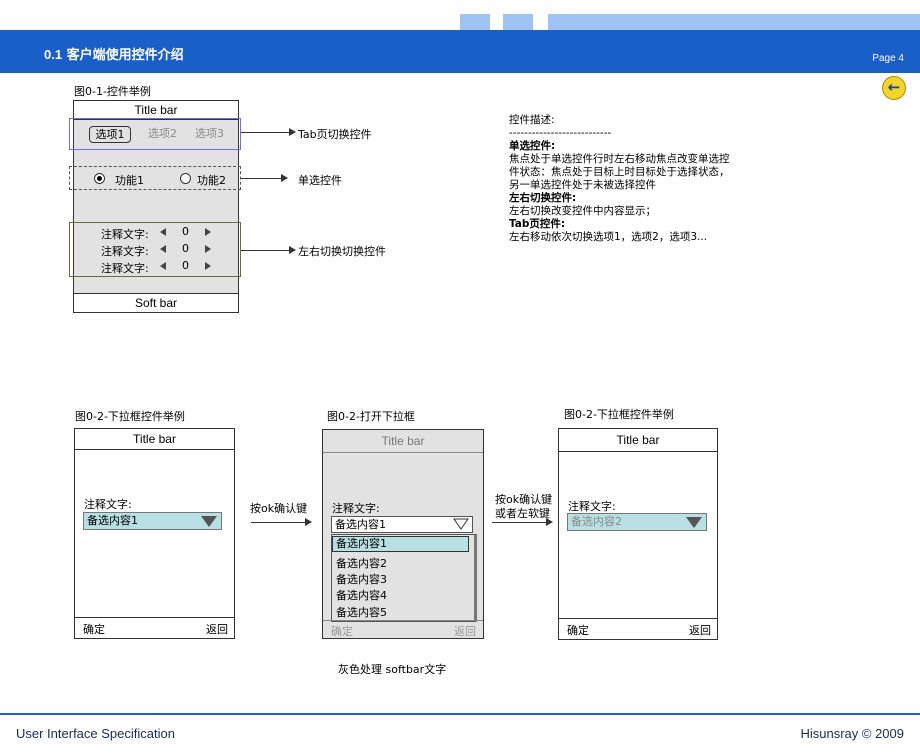 The height and width of the screenshot is (755, 920). Describe the element at coordinates (582, 211) in the screenshot. I see `switch-text: 左右切换改变控件中内容显示；` at that location.